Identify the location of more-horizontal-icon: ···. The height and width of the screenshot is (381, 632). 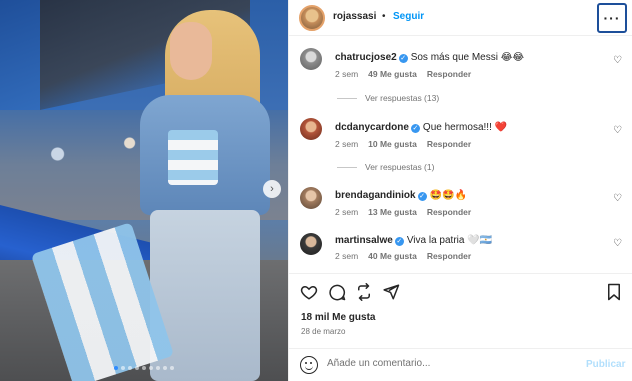
(612, 18).